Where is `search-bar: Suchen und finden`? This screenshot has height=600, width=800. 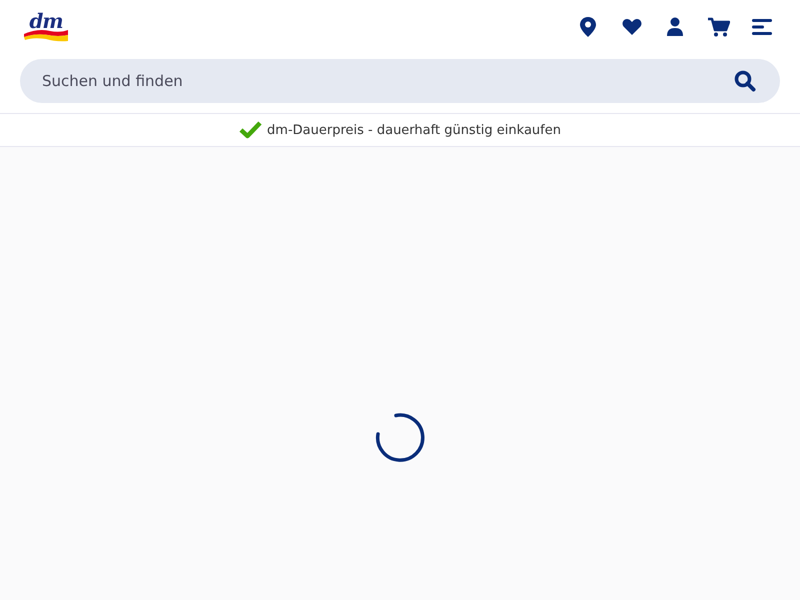
search-bar: Suchen und finden is located at coordinates (400, 81).